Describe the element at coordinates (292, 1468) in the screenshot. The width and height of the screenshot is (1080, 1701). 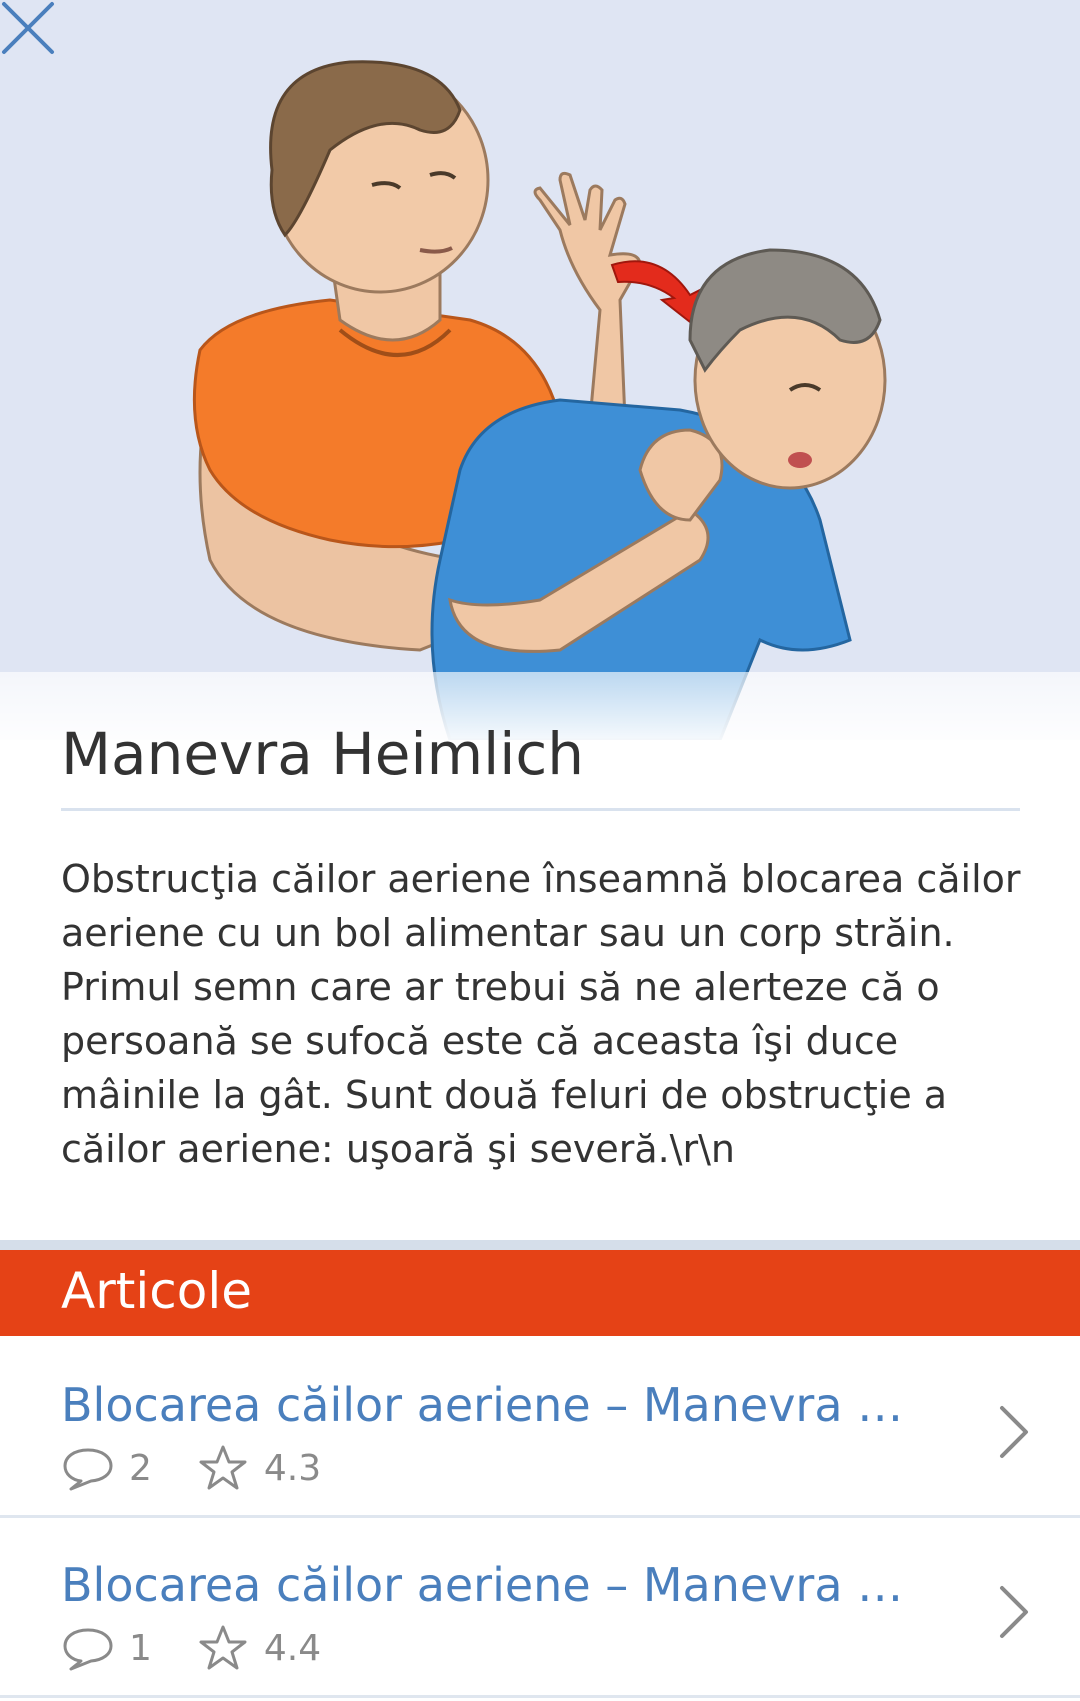
I see `rating-value: 4.3` at that location.